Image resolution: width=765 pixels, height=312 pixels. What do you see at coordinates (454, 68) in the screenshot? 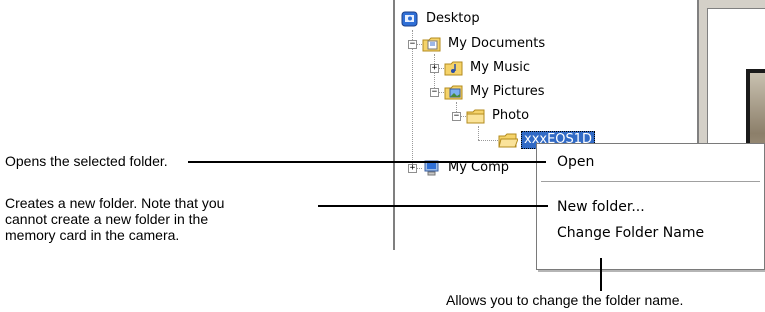
I see `music-folder-icon` at bounding box center [454, 68].